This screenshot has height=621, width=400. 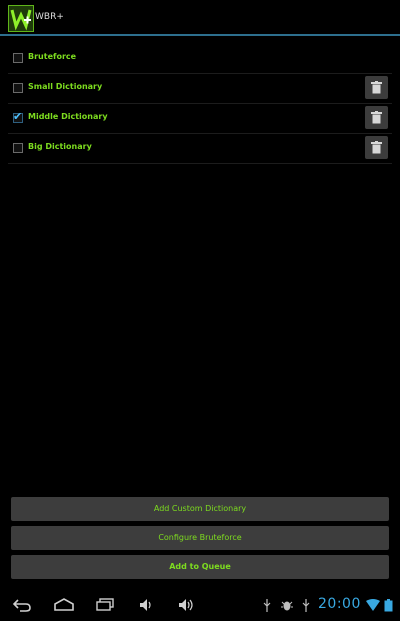 What do you see at coordinates (22, 605) in the screenshot?
I see `back-icon` at bounding box center [22, 605].